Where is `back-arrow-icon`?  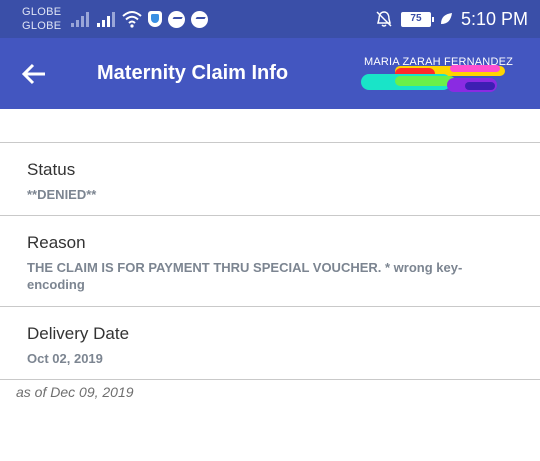 back-arrow-icon is located at coordinates (34, 74).